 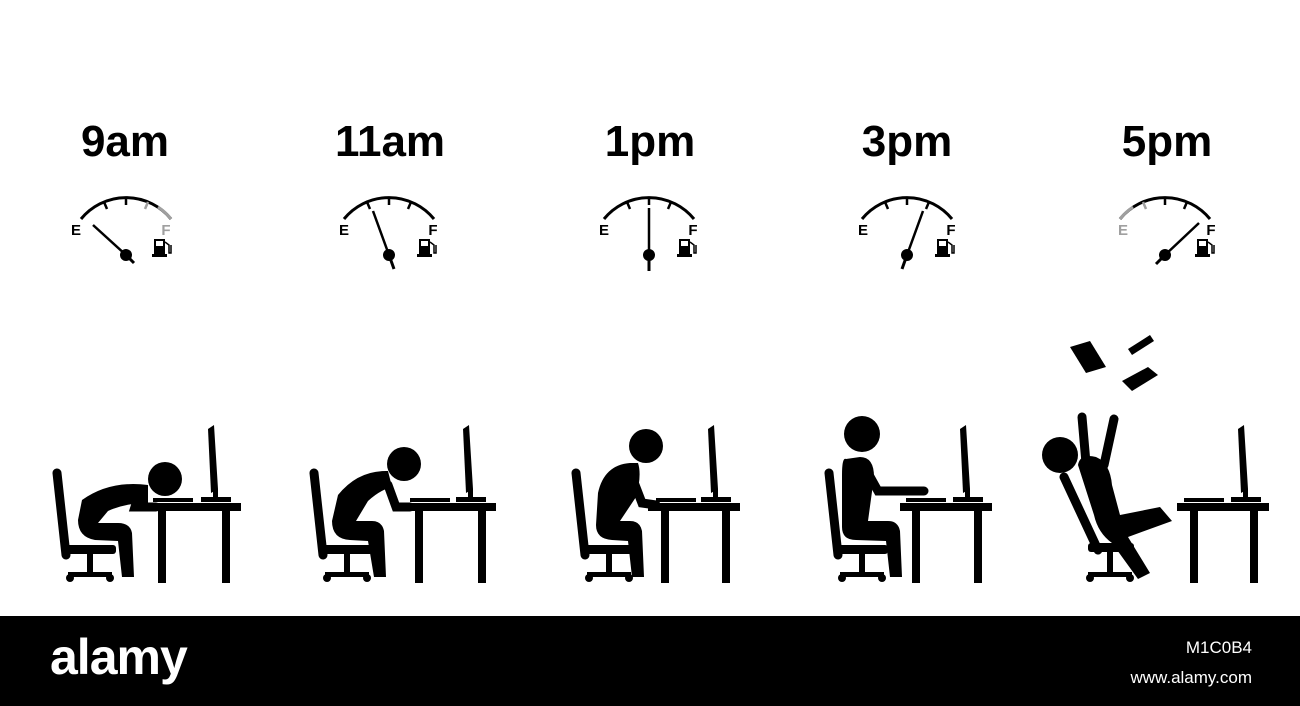 I want to click on workstation-3pm, so click(x=908, y=499).